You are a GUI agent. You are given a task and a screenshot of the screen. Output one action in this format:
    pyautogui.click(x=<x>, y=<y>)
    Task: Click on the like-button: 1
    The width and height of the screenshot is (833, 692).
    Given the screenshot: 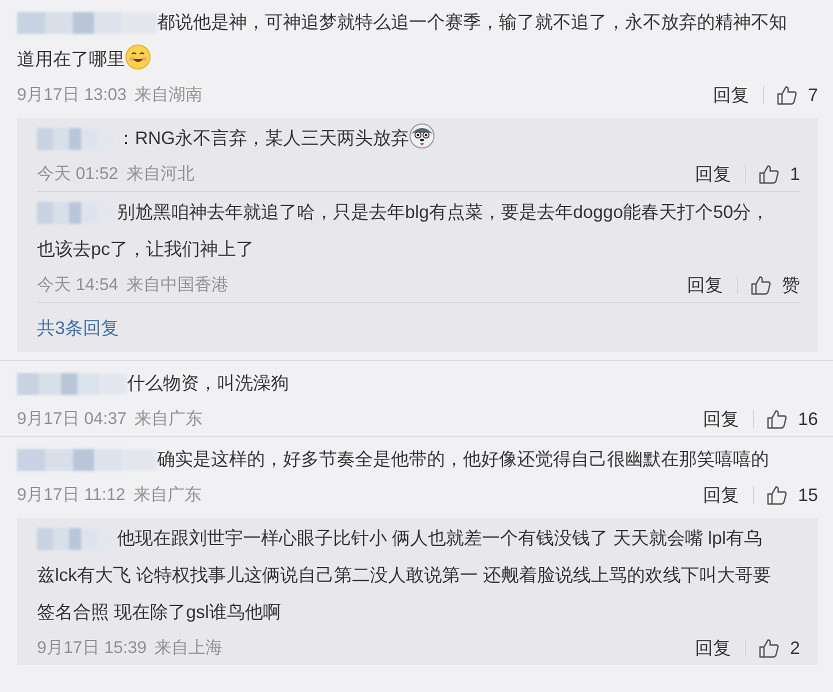 What is the action you would take?
    pyautogui.click(x=773, y=174)
    